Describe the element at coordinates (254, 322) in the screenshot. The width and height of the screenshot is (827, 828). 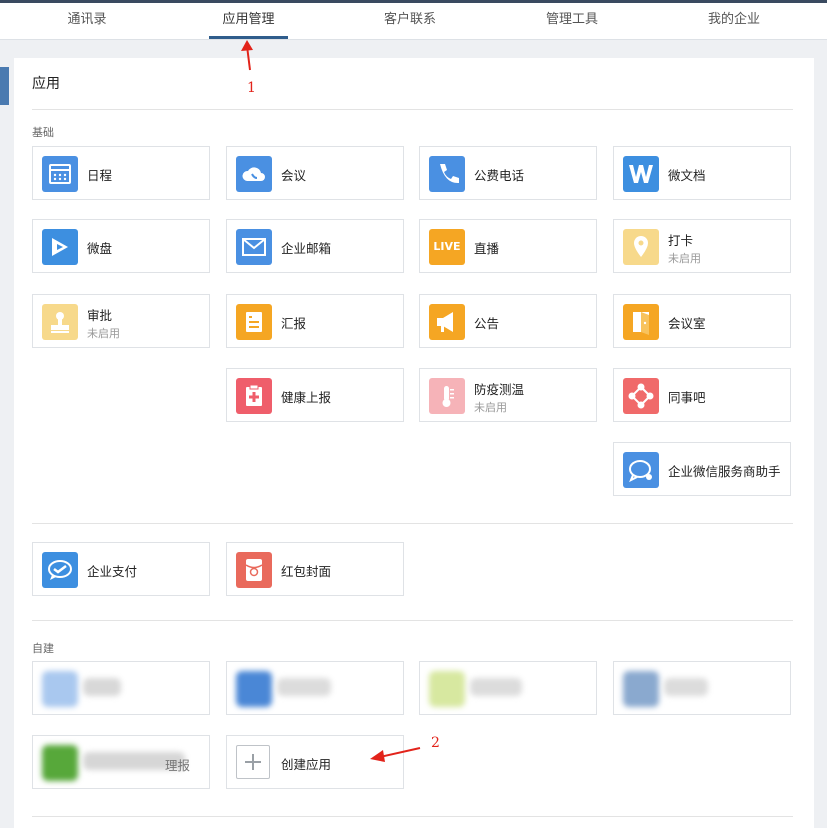
I see `report-icon` at that location.